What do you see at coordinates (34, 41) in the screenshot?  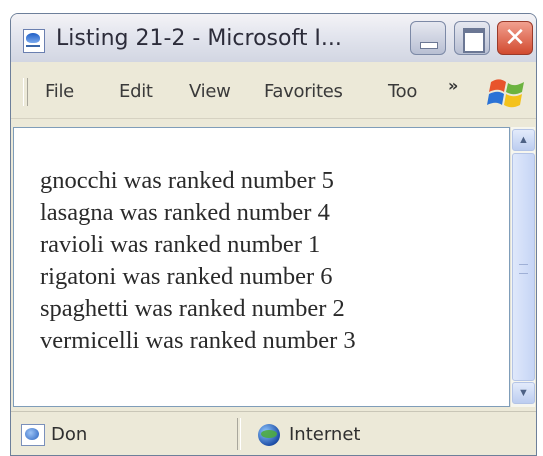 I see `ie-page-icon` at bounding box center [34, 41].